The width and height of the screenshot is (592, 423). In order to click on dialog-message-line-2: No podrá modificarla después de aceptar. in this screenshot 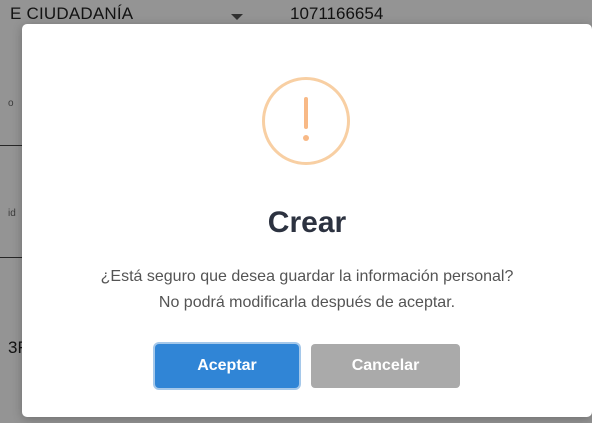, I will do `click(307, 302)`.